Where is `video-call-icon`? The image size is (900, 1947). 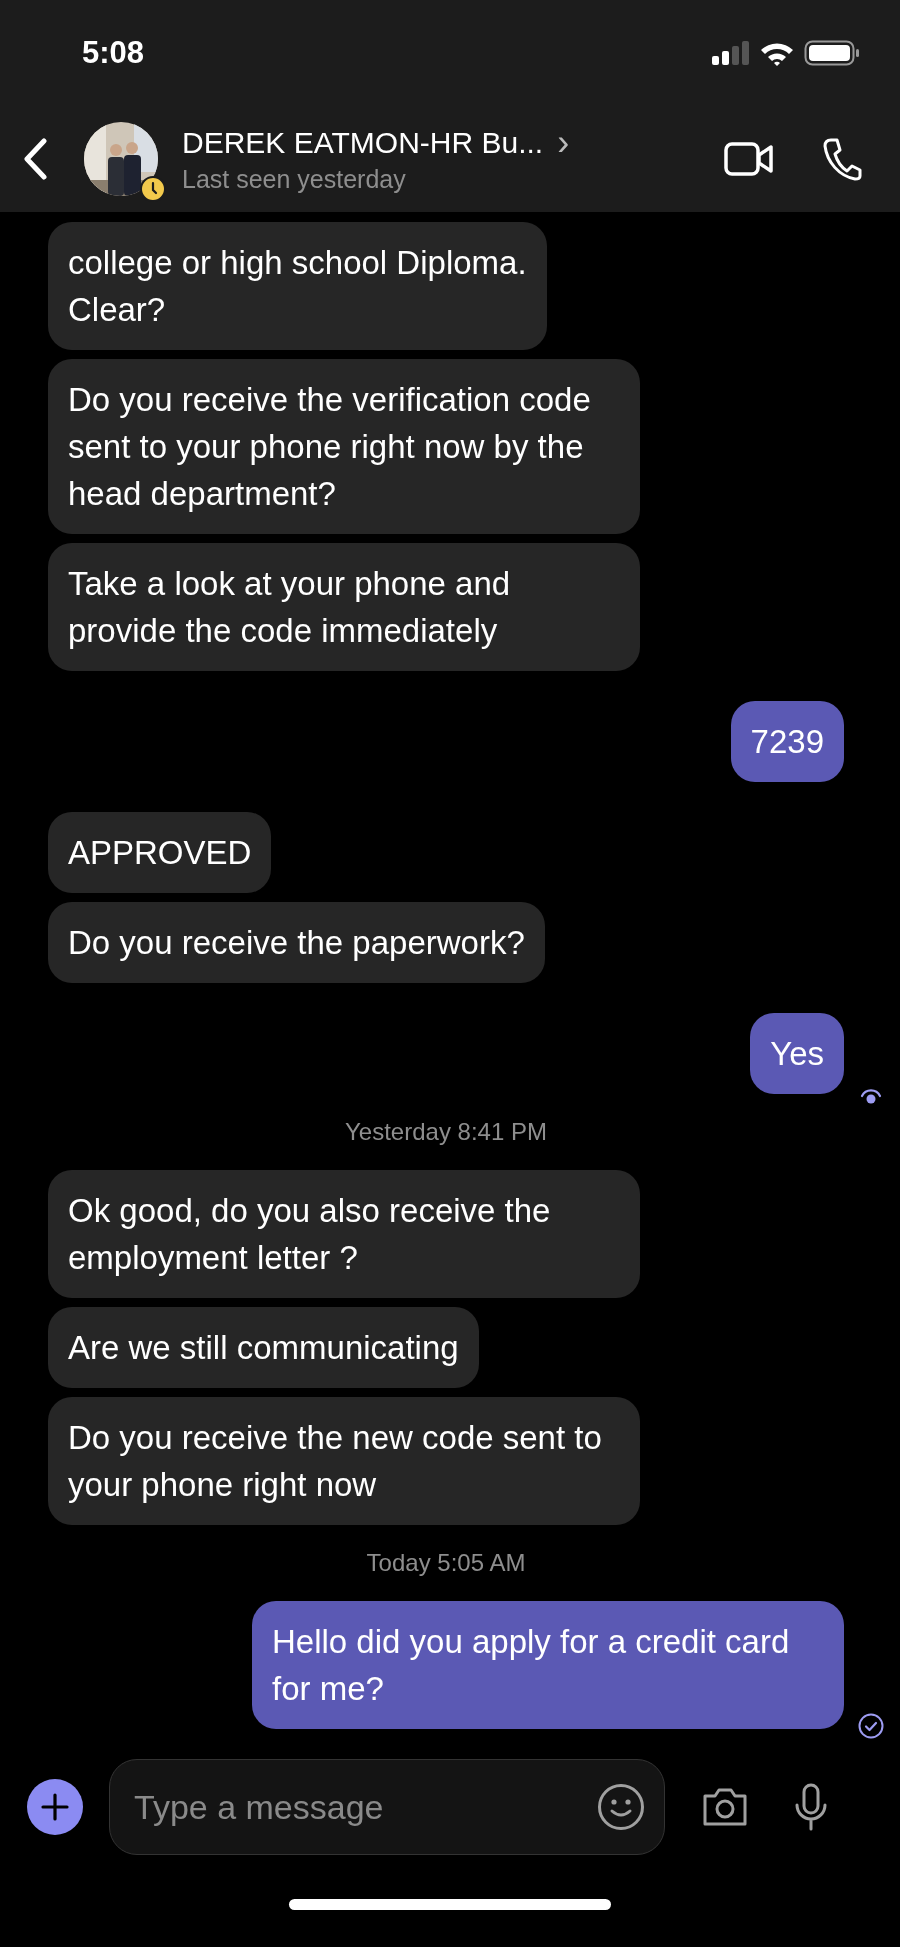 video-call-icon is located at coordinates (749, 159).